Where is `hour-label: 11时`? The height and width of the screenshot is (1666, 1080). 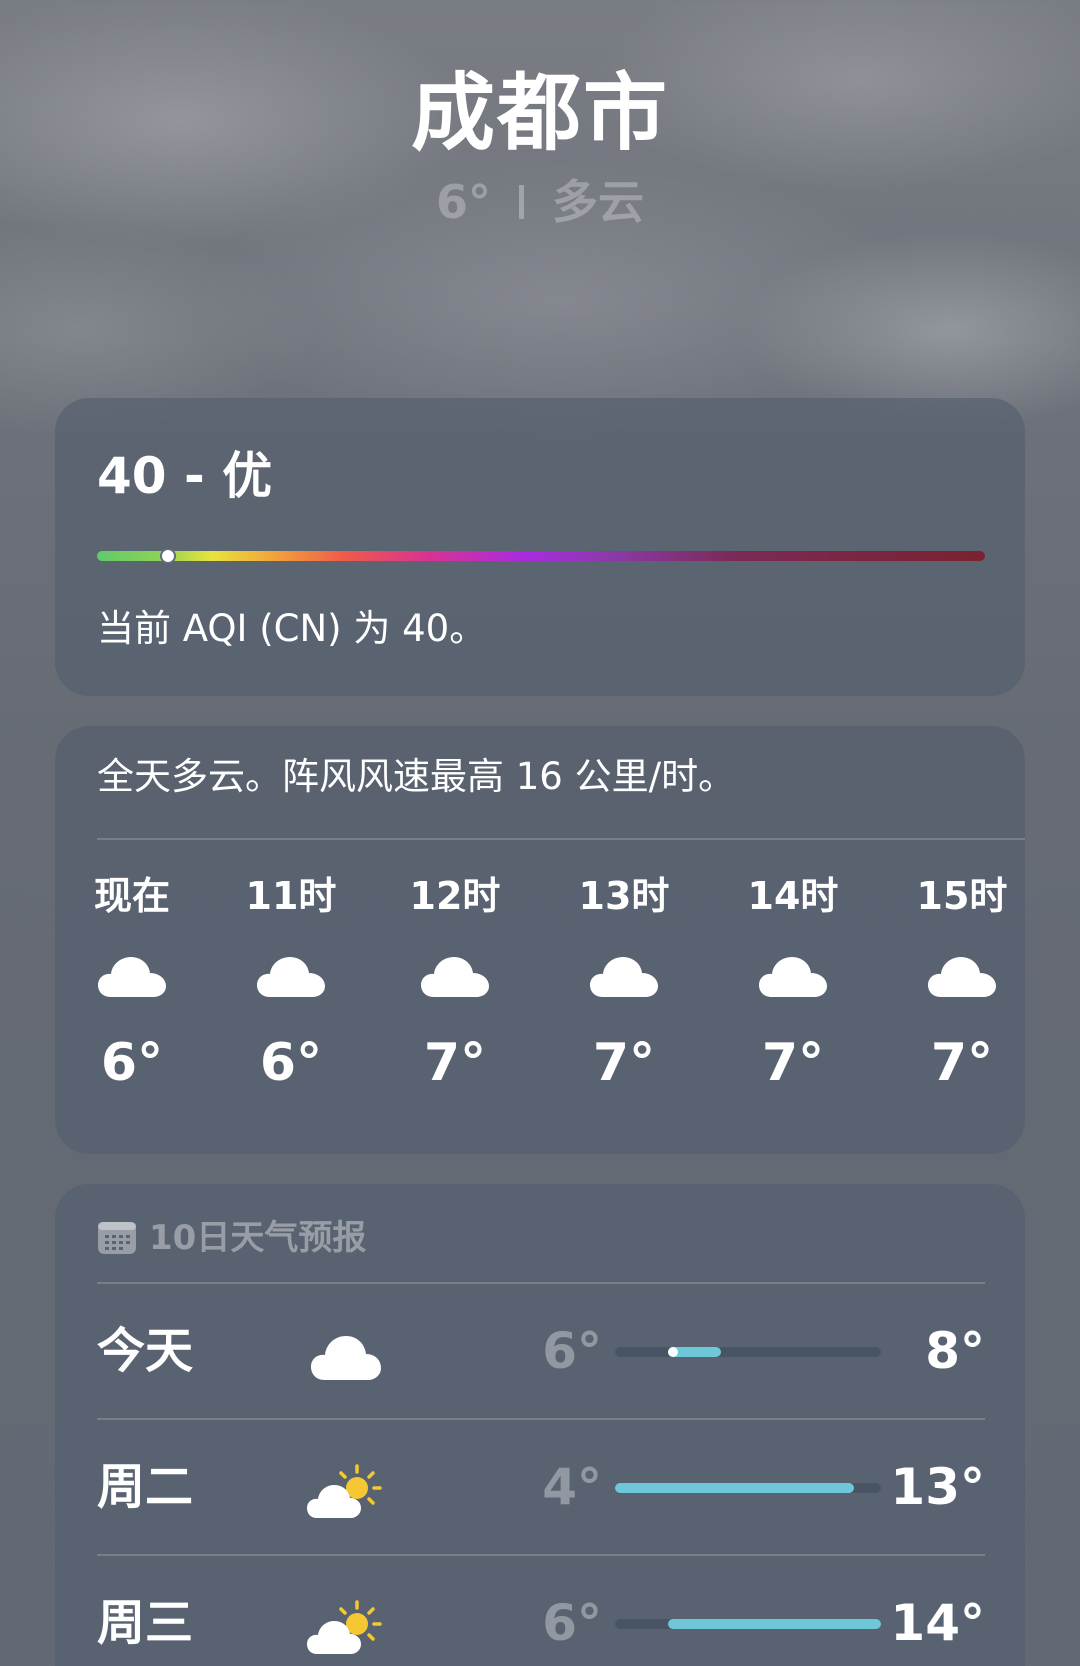
hour-label: 11时 is located at coordinates (291, 896).